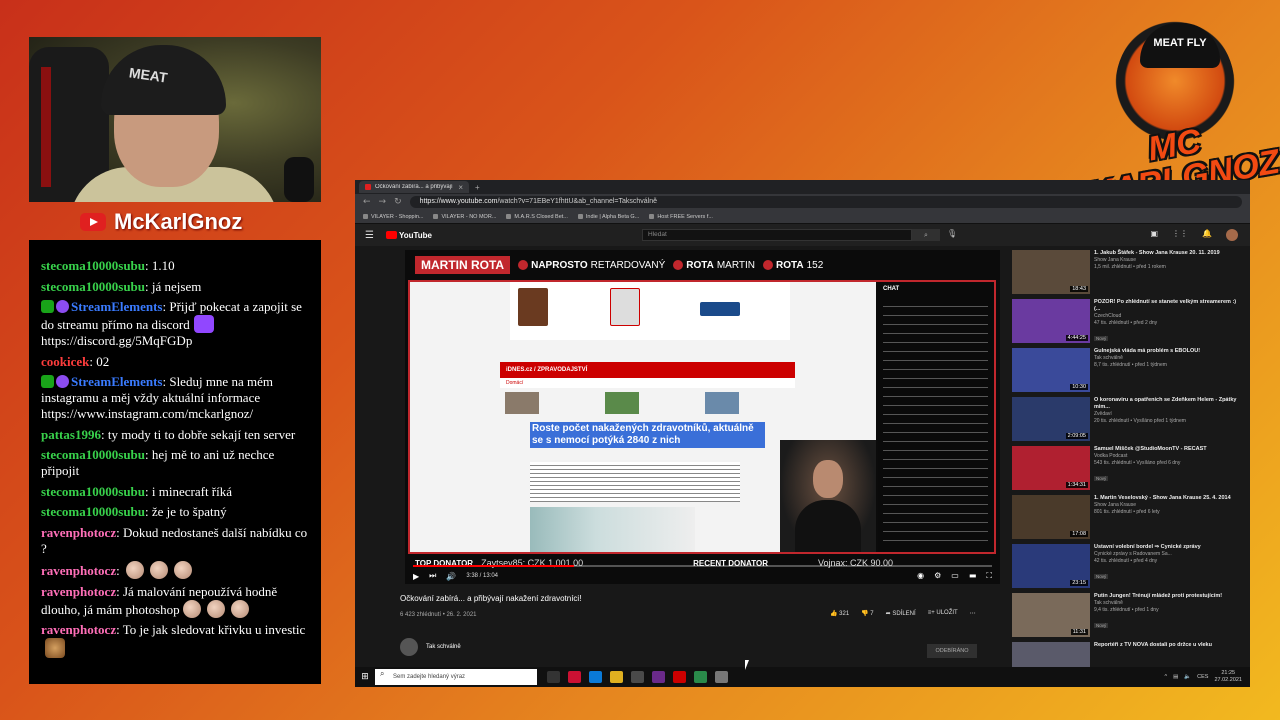  What do you see at coordinates (1168, 449) in the screenshot?
I see `video-title: Samuel Mišček @StudioMoonTV - RECAST` at bounding box center [1168, 449].